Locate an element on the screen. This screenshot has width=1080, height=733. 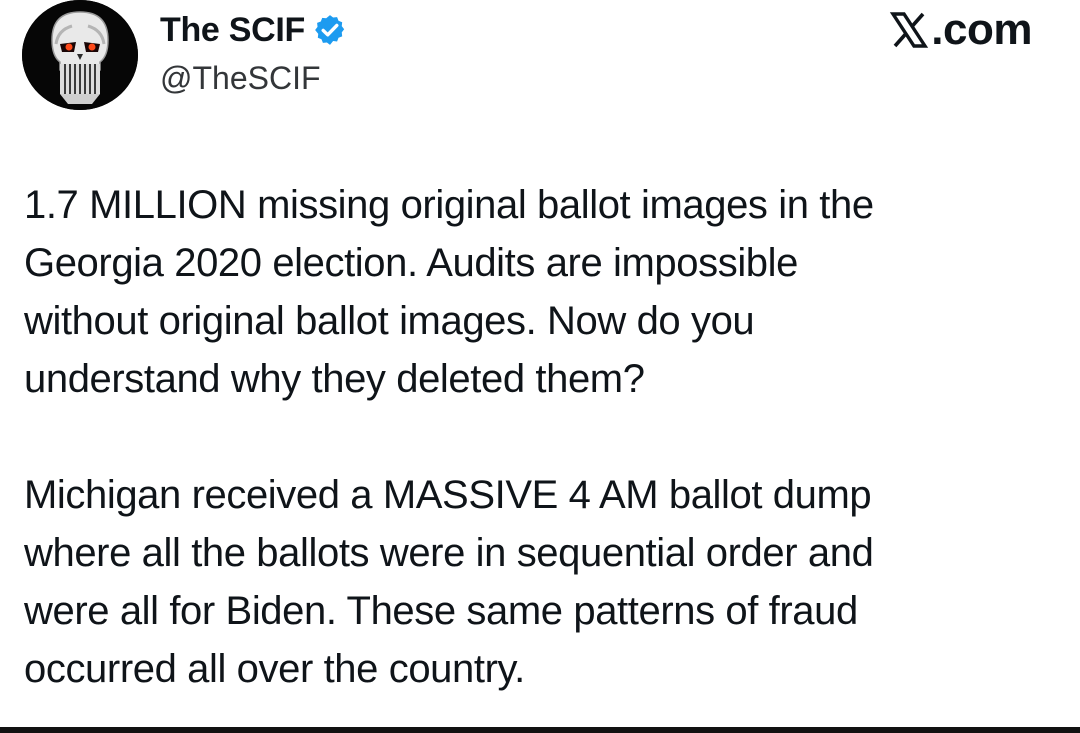
author-handle: @TheSCIF is located at coordinates (240, 78).